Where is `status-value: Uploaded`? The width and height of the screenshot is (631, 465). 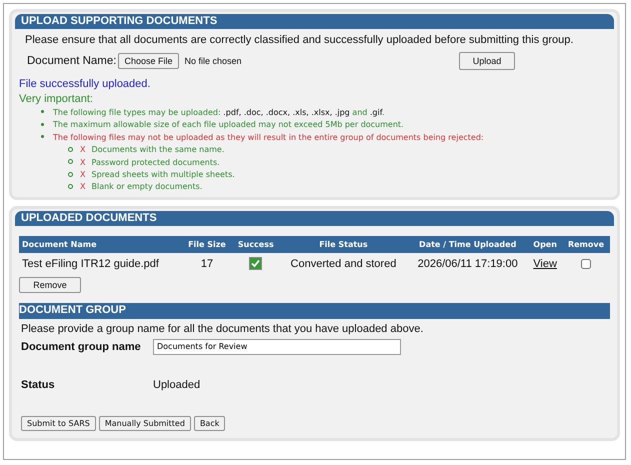 status-value: Uploaded is located at coordinates (176, 384).